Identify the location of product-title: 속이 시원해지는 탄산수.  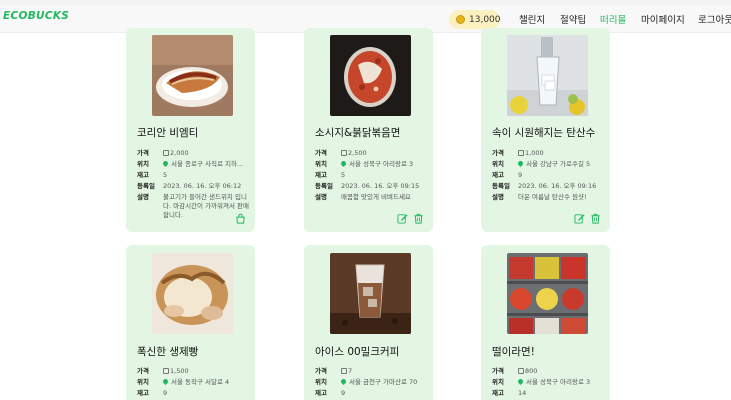
(544, 133).